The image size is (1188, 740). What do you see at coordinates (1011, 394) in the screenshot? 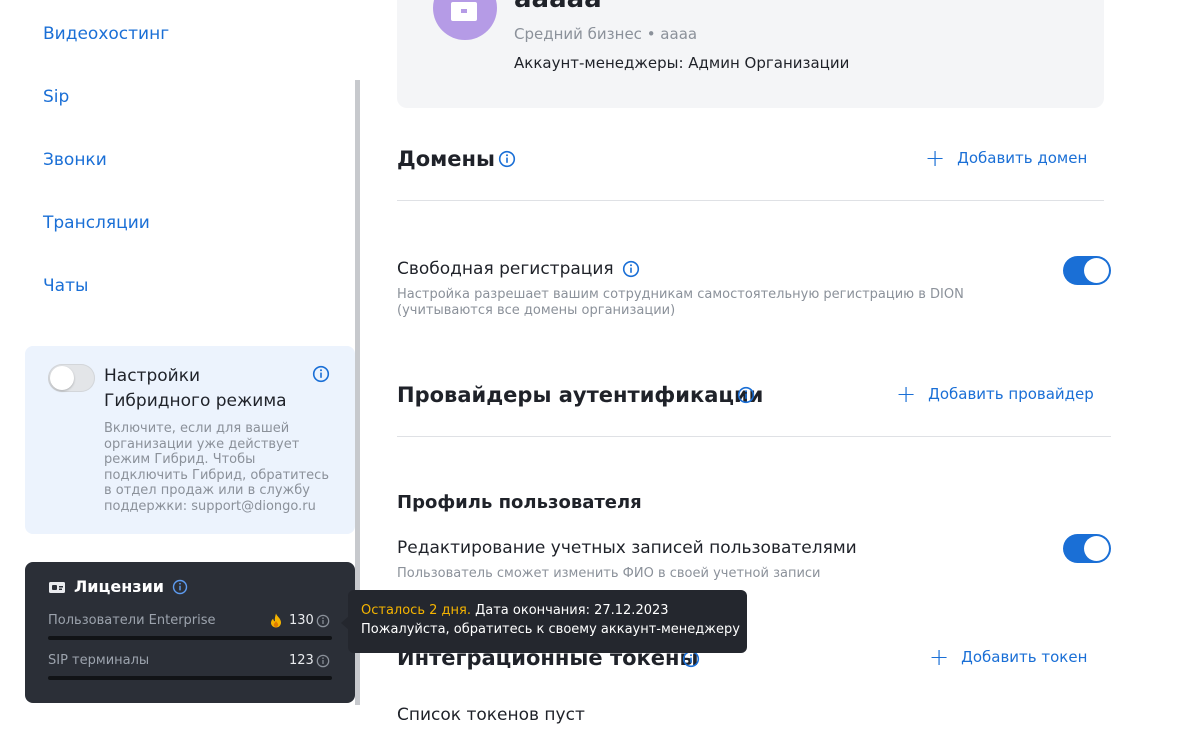
I see `add-provider-label: Добавить провайдер` at bounding box center [1011, 394].